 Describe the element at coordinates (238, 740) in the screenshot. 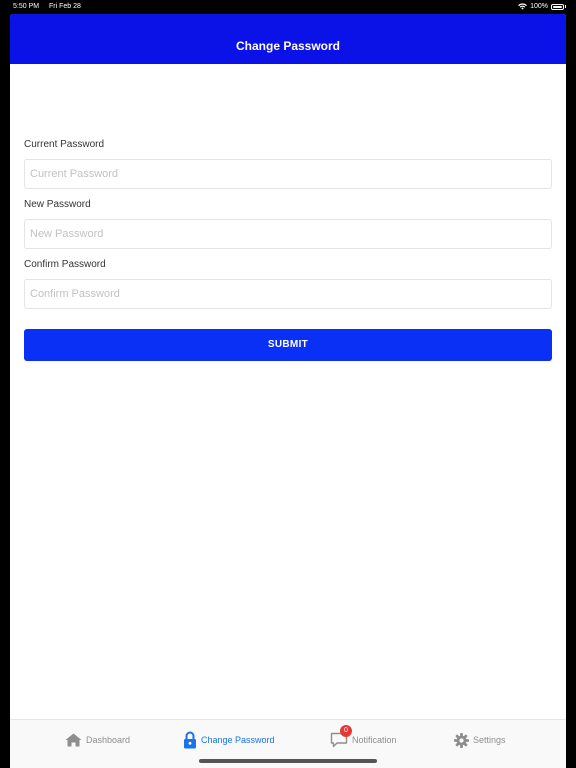

I see `tab-label-change-password: Change Password` at that location.